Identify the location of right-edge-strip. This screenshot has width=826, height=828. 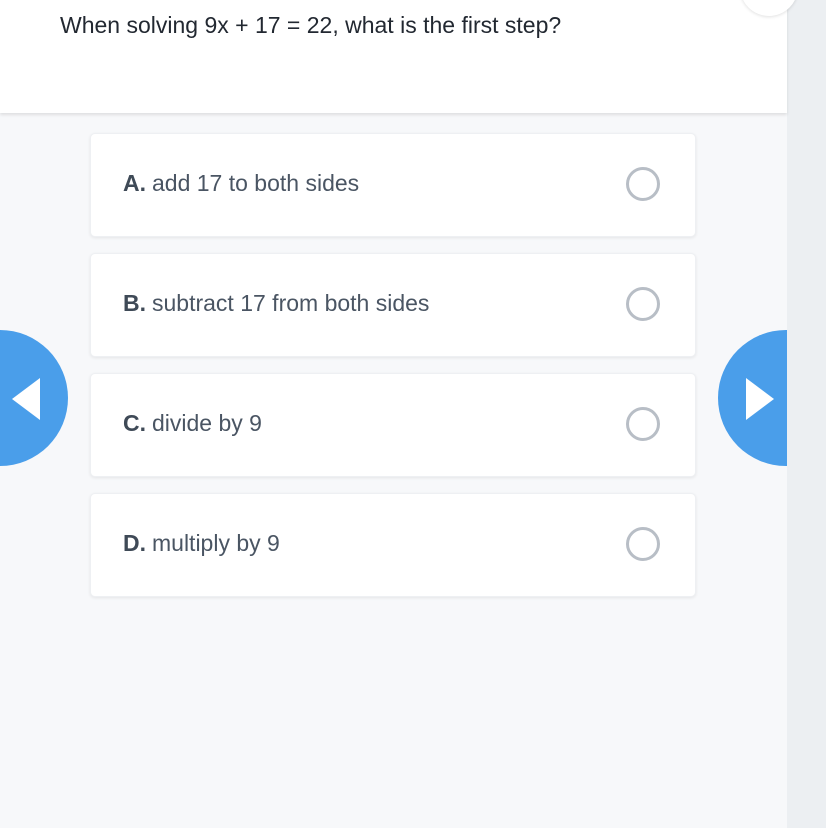
(806, 414).